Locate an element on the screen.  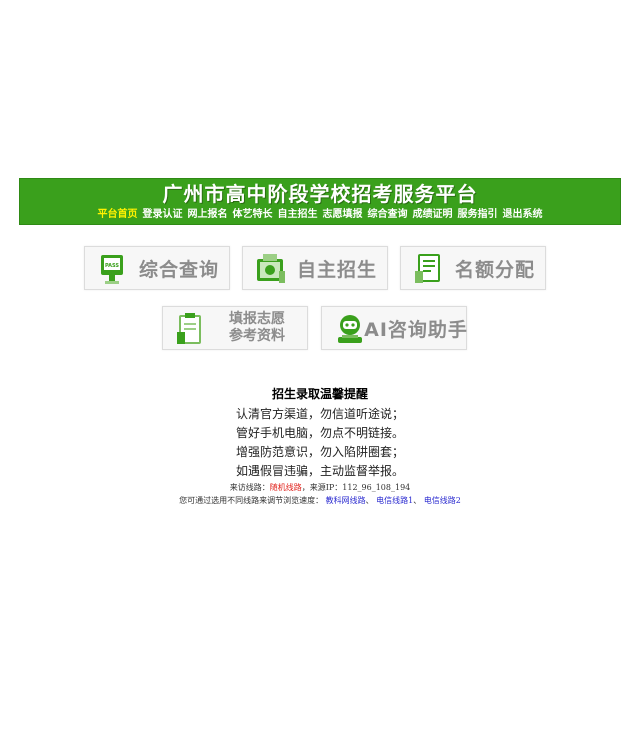
nav-query: 综合查询 is located at coordinates (388, 215).